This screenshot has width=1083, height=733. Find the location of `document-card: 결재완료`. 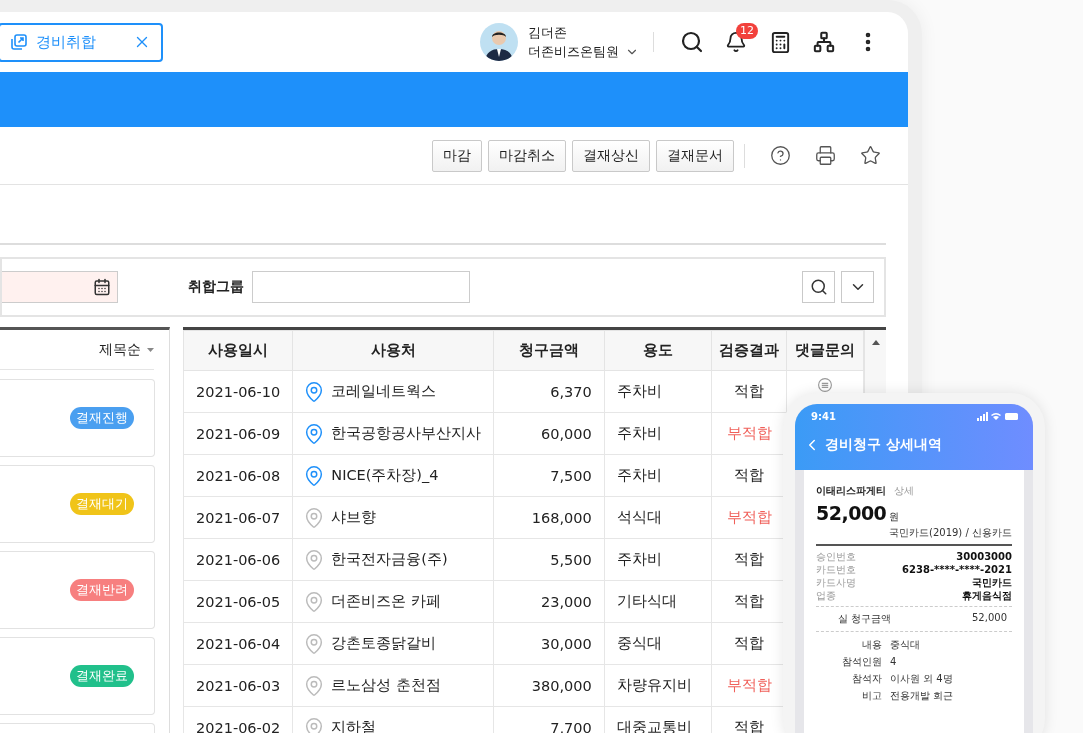

document-card: 결재완료 is located at coordinates (77, 676).